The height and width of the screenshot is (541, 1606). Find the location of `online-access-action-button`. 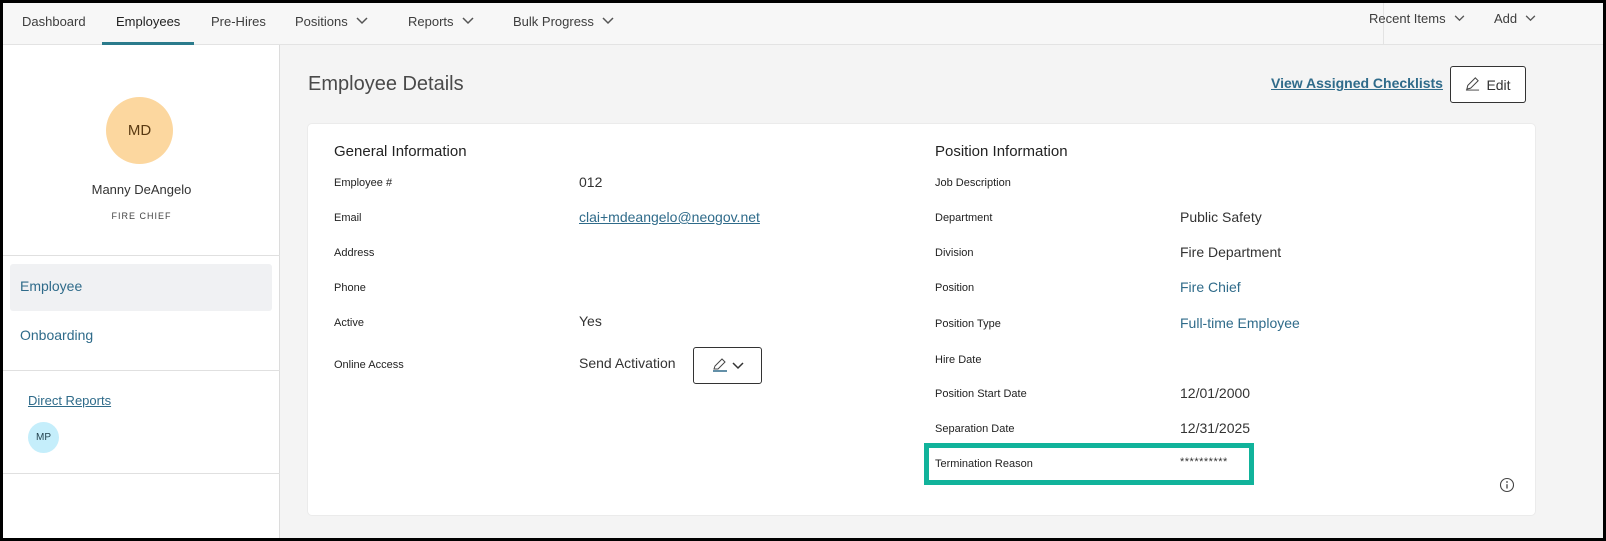

online-access-action-button is located at coordinates (727, 365).